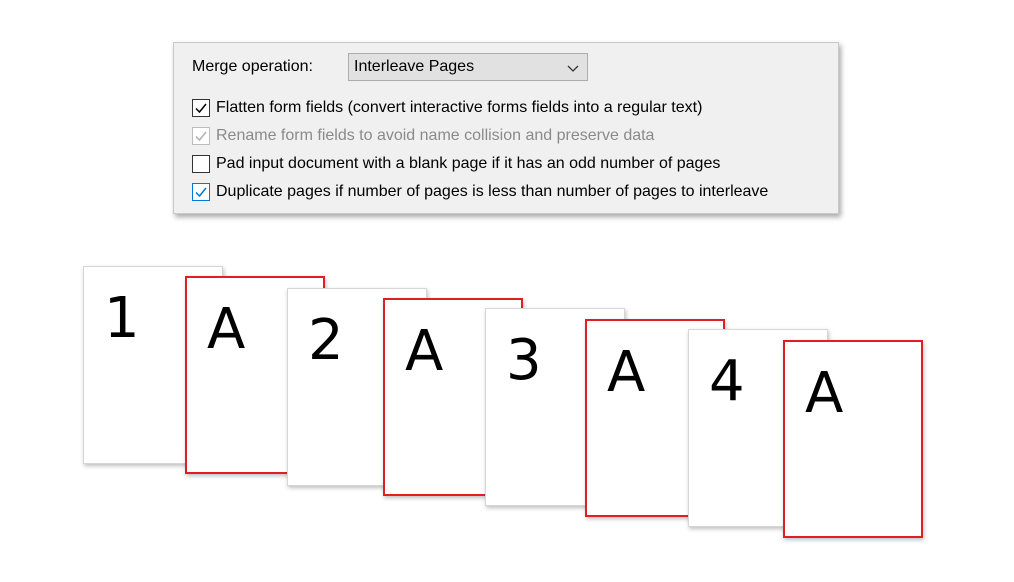 The image size is (1014, 582). I want to click on flatten-form-fields-checkbox, so click(201, 108).